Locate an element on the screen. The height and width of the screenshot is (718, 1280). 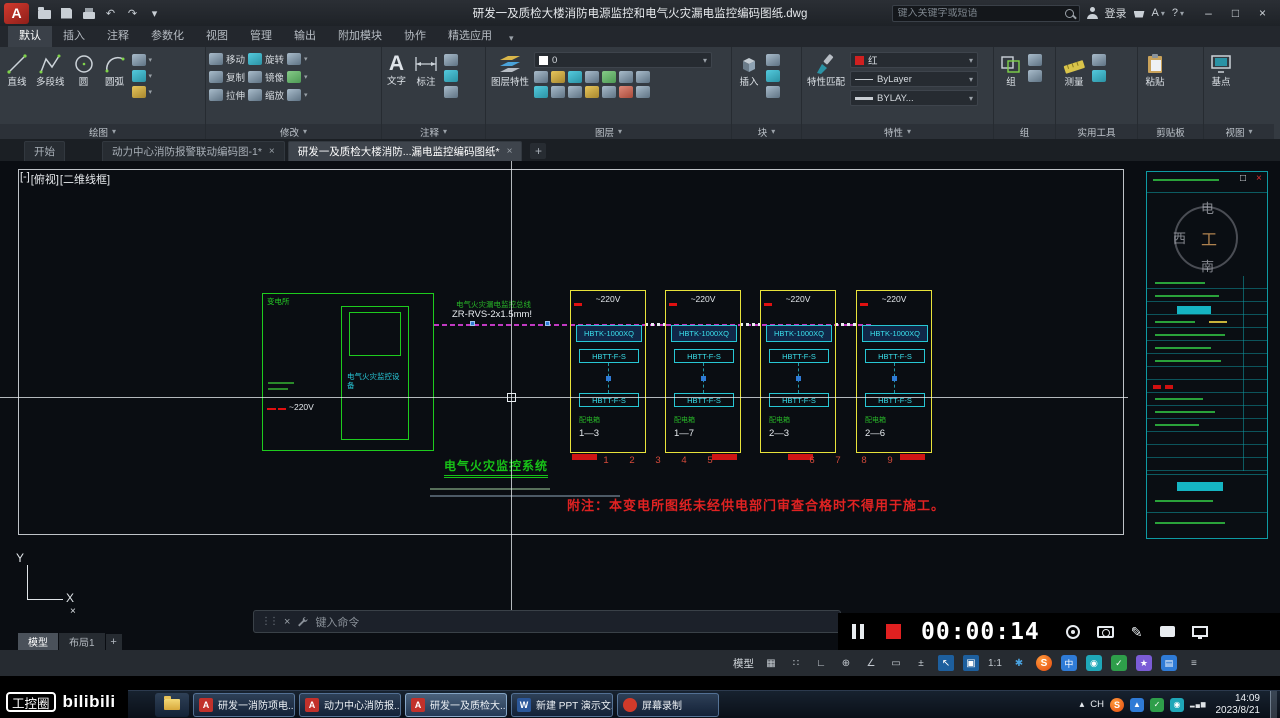
file-tab-start: 开始 is located at coordinates (44, 151).